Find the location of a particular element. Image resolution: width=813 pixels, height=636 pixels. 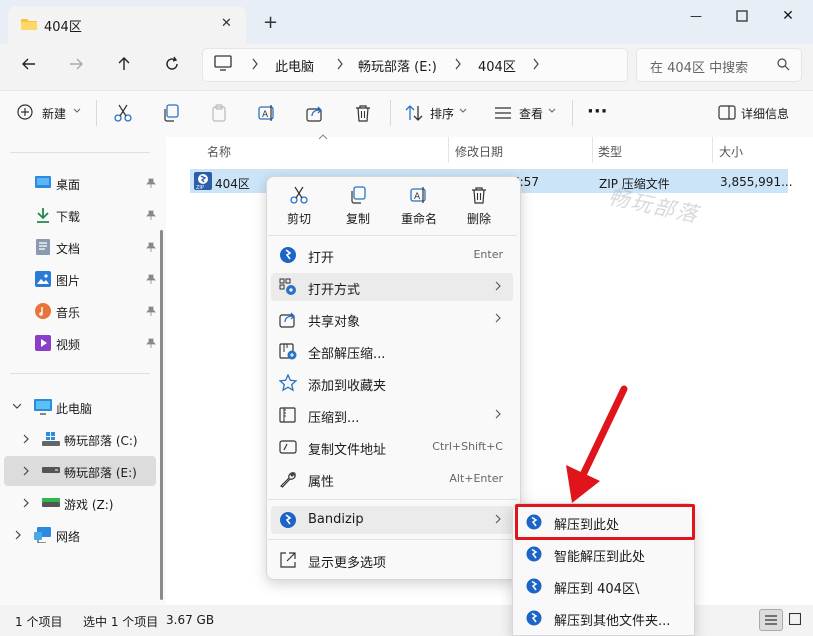

back-button is located at coordinates (29, 64).